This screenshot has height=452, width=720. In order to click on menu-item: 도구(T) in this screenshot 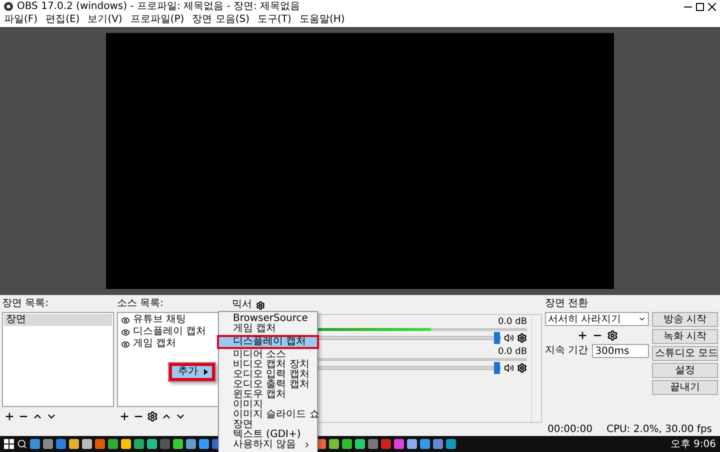, I will do `click(275, 20)`.